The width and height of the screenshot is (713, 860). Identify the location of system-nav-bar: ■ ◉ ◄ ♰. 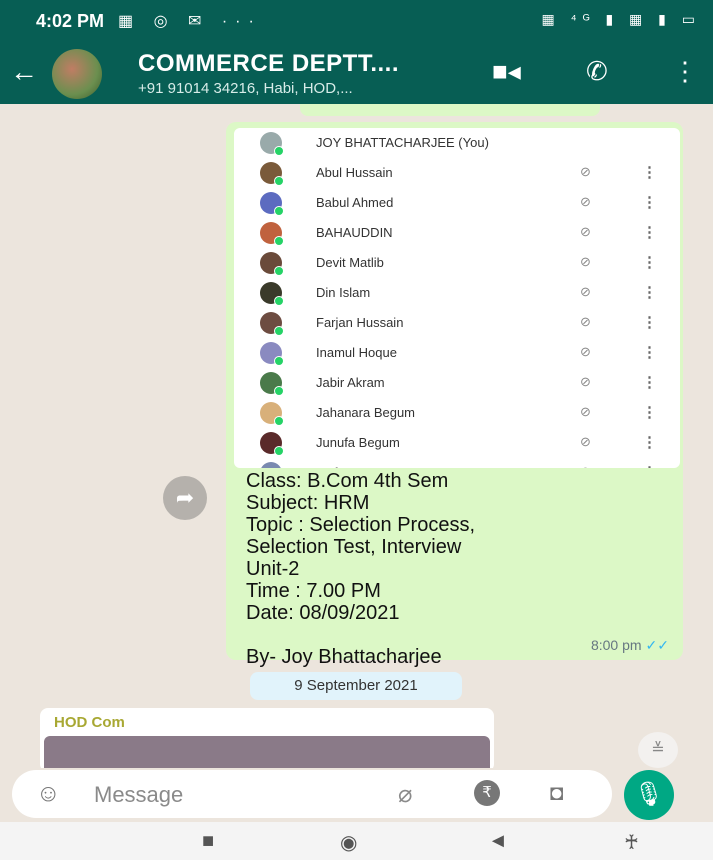
(356, 841).